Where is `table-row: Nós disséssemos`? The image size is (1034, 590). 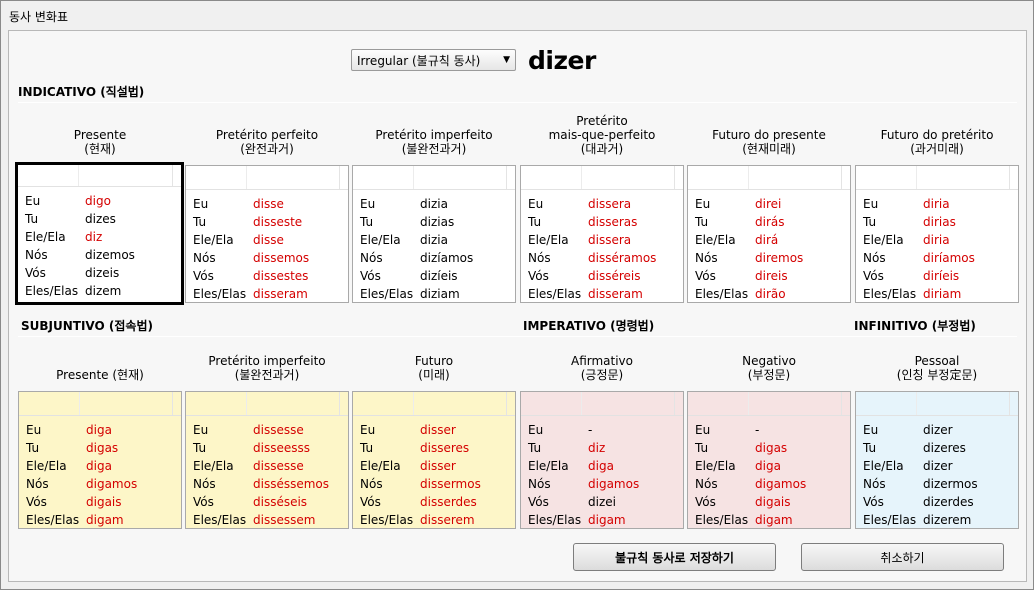 table-row: Nós disséssemos is located at coordinates (267, 484).